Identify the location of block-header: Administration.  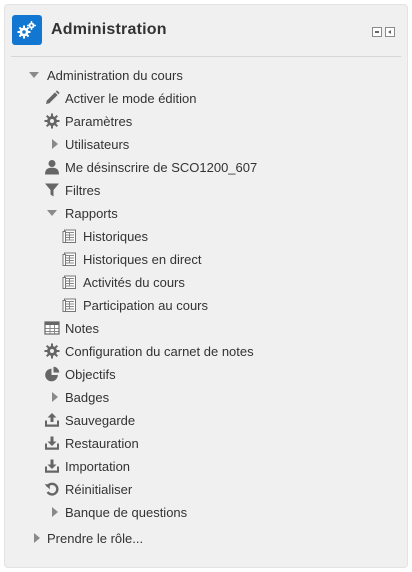
(206, 31).